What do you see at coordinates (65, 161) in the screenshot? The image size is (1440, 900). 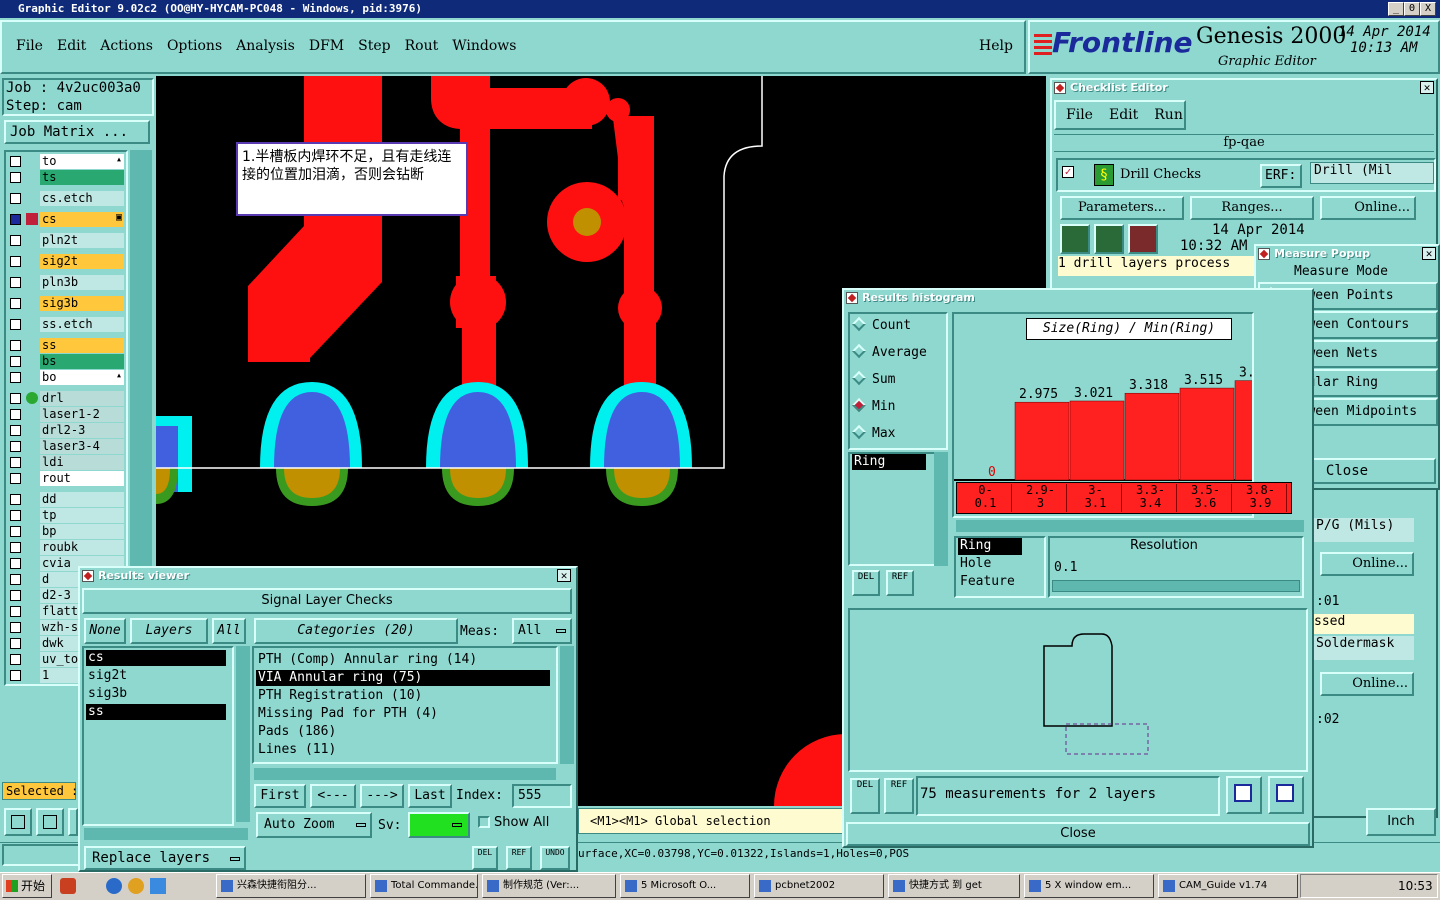 I see `layer-row-to: to ▴` at bounding box center [65, 161].